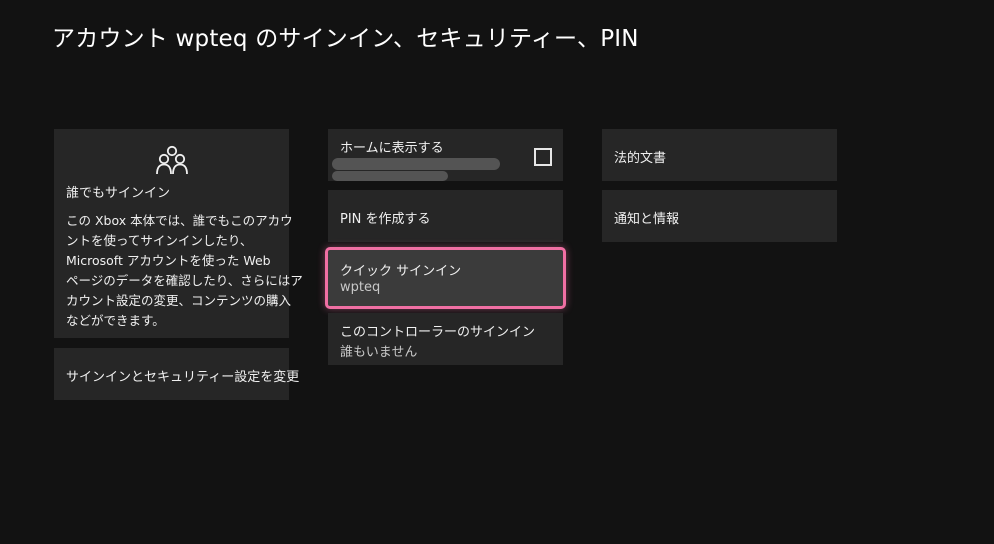 The height and width of the screenshot is (544, 994). I want to click on legal-documents-label: 法的文書, so click(640, 158).